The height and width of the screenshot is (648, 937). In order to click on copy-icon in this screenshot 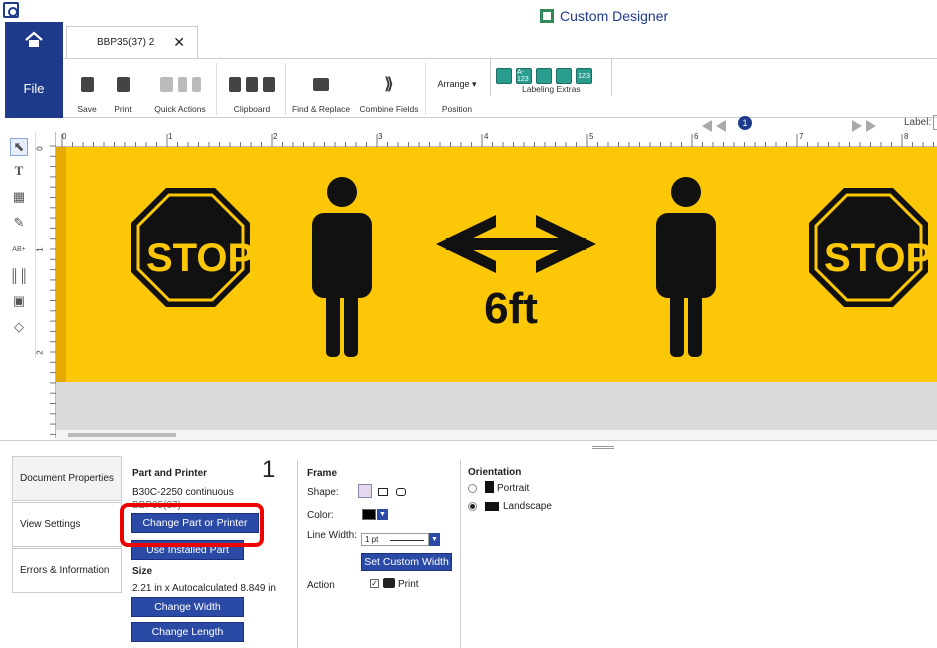, I will do `click(252, 84)`.